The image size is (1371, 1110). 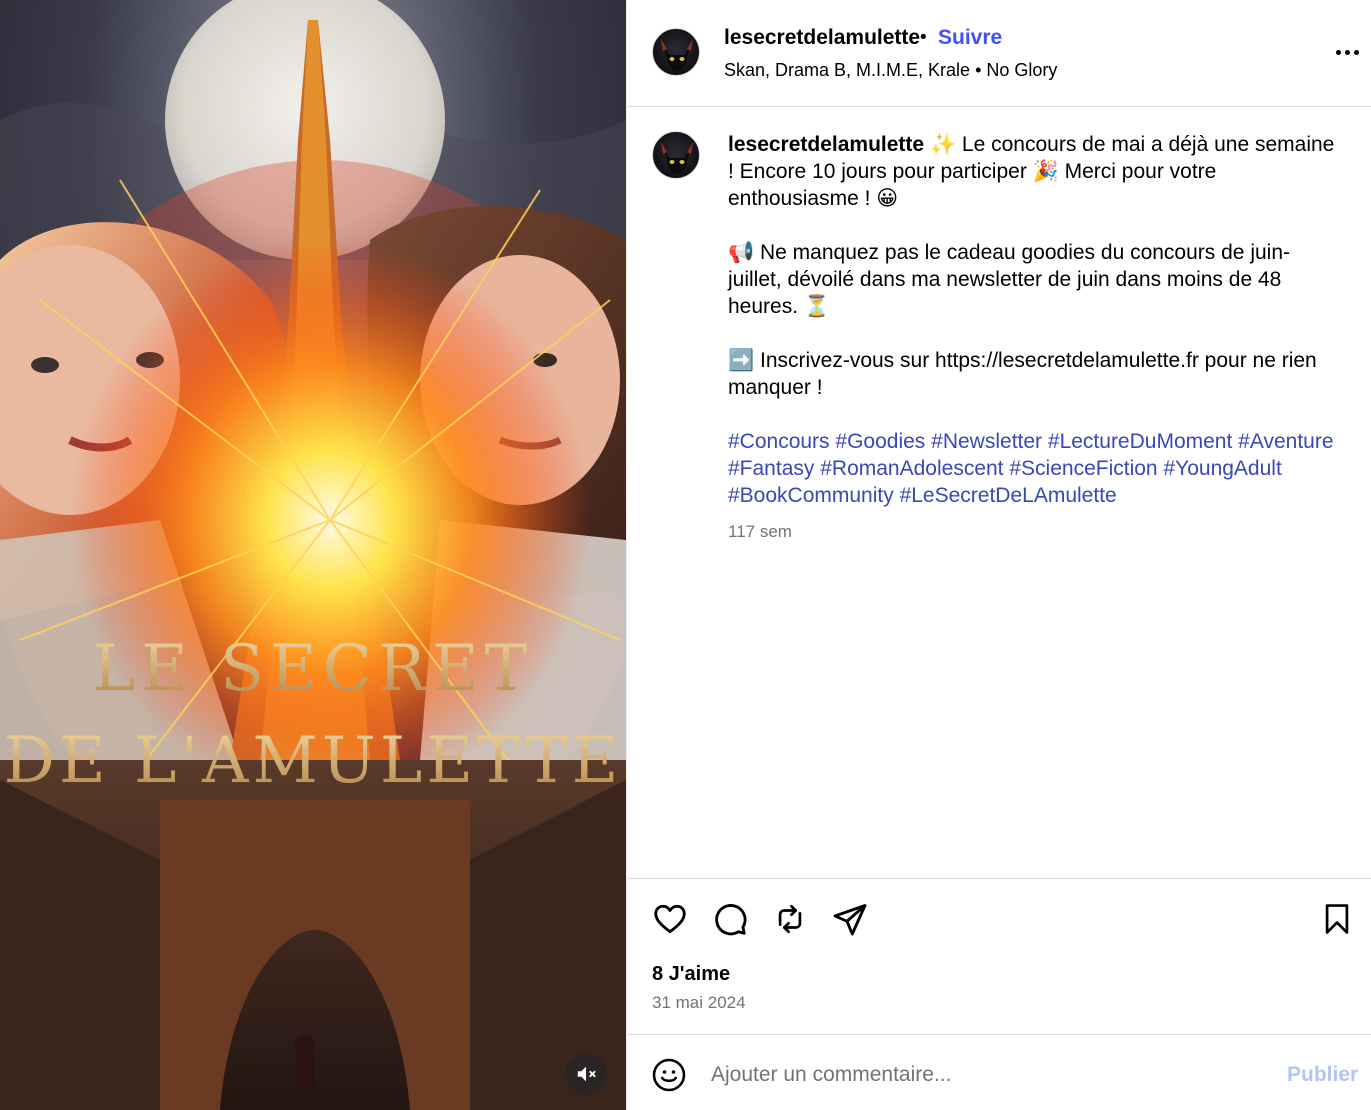 I want to click on caption-timestamp: 117 sem, so click(x=760, y=531).